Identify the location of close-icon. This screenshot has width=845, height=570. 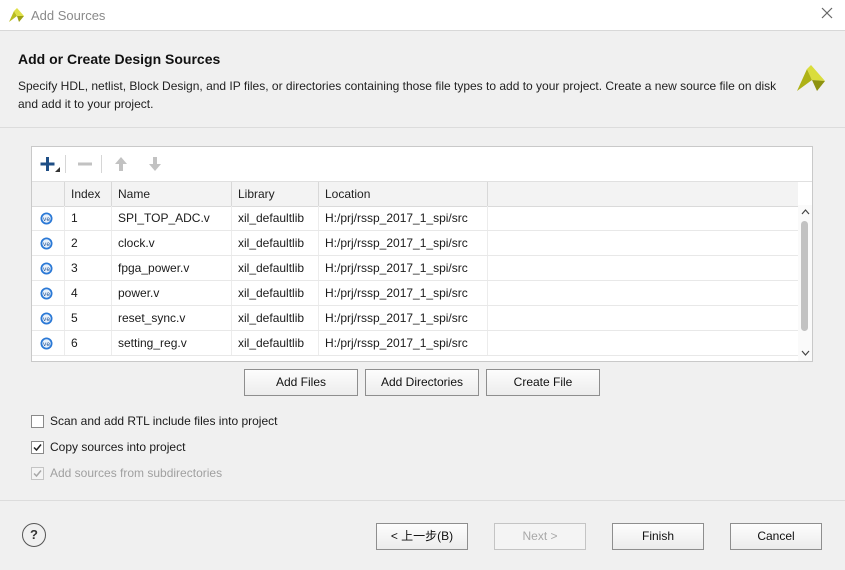
(827, 13).